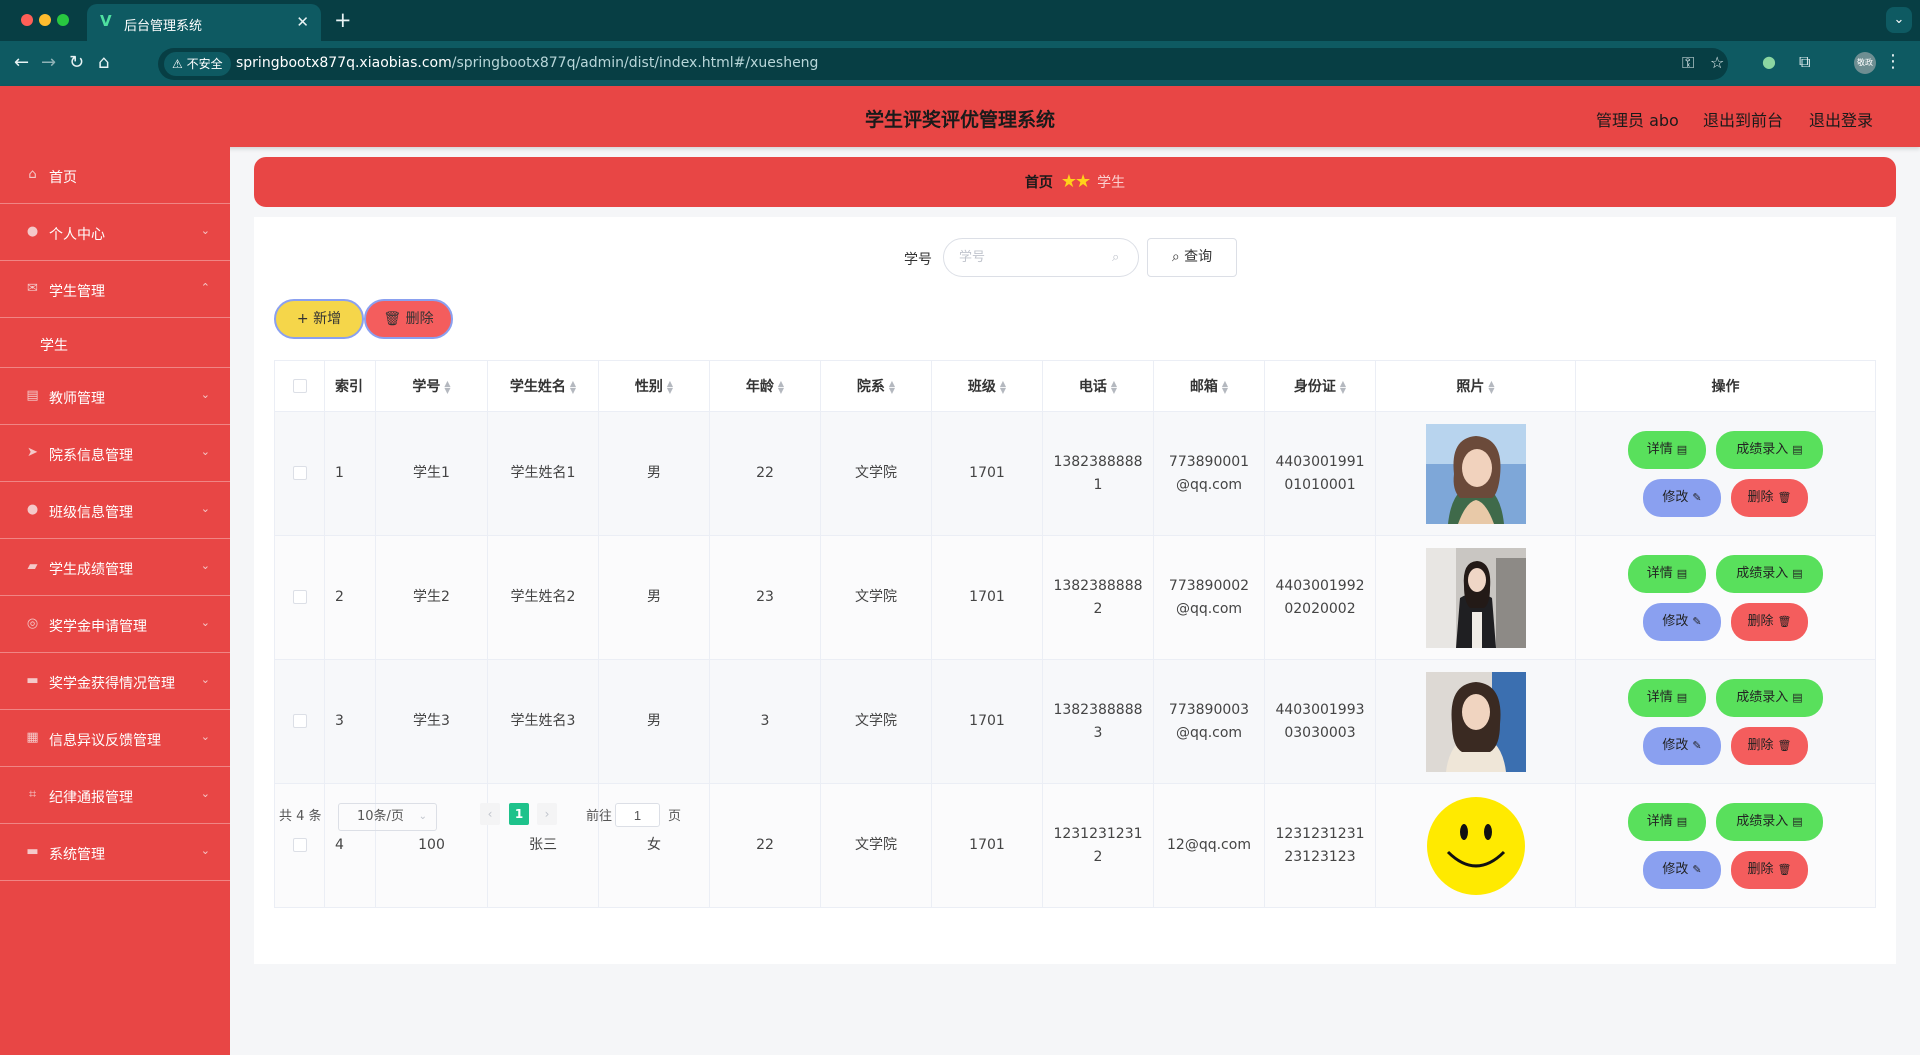 This screenshot has width=1920, height=1055. Describe the element at coordinates (302, 22) in the screenshot. I see `close-tab-icon: ✕` at that location.